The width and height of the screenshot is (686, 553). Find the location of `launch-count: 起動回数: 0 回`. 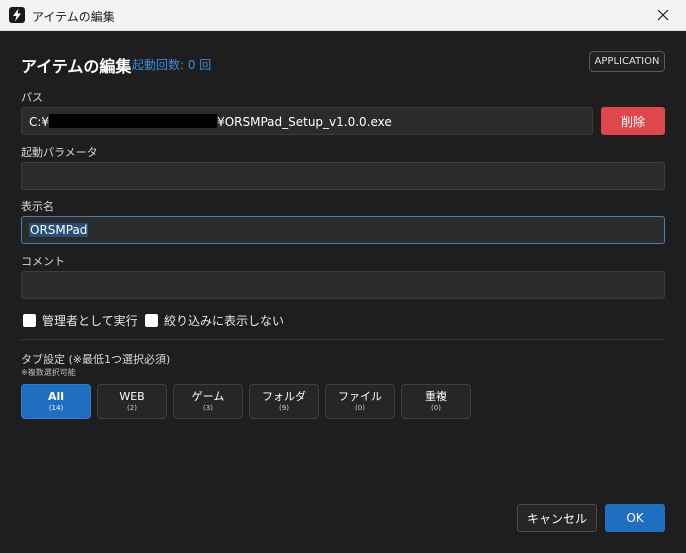

launch-count: 起動回数: 0 回 is located at coordinates (172, 65).